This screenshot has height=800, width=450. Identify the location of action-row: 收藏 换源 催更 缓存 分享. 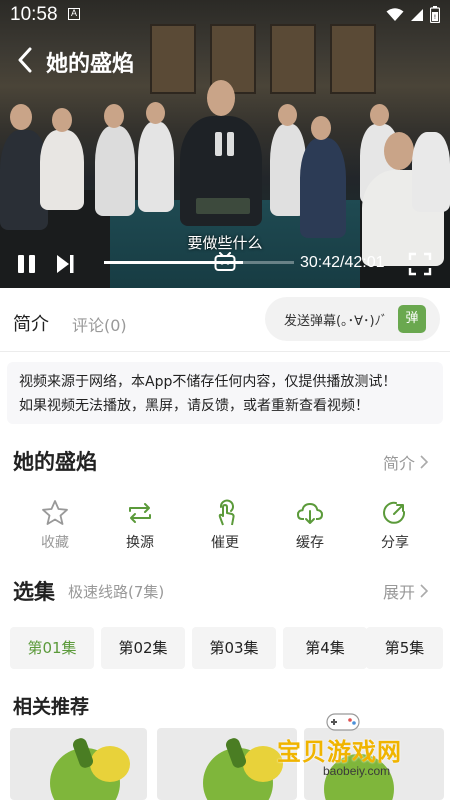
(225, 527).